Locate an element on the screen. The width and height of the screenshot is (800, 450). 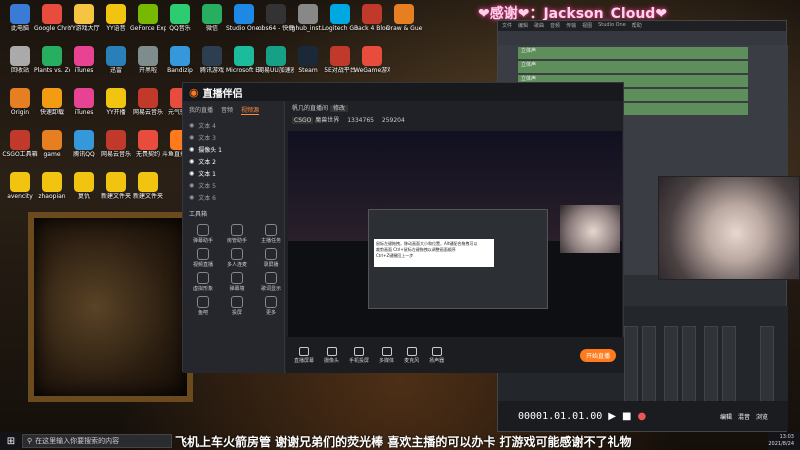
daw-menu-item: 编辑 is located at coordinates (523, 26).